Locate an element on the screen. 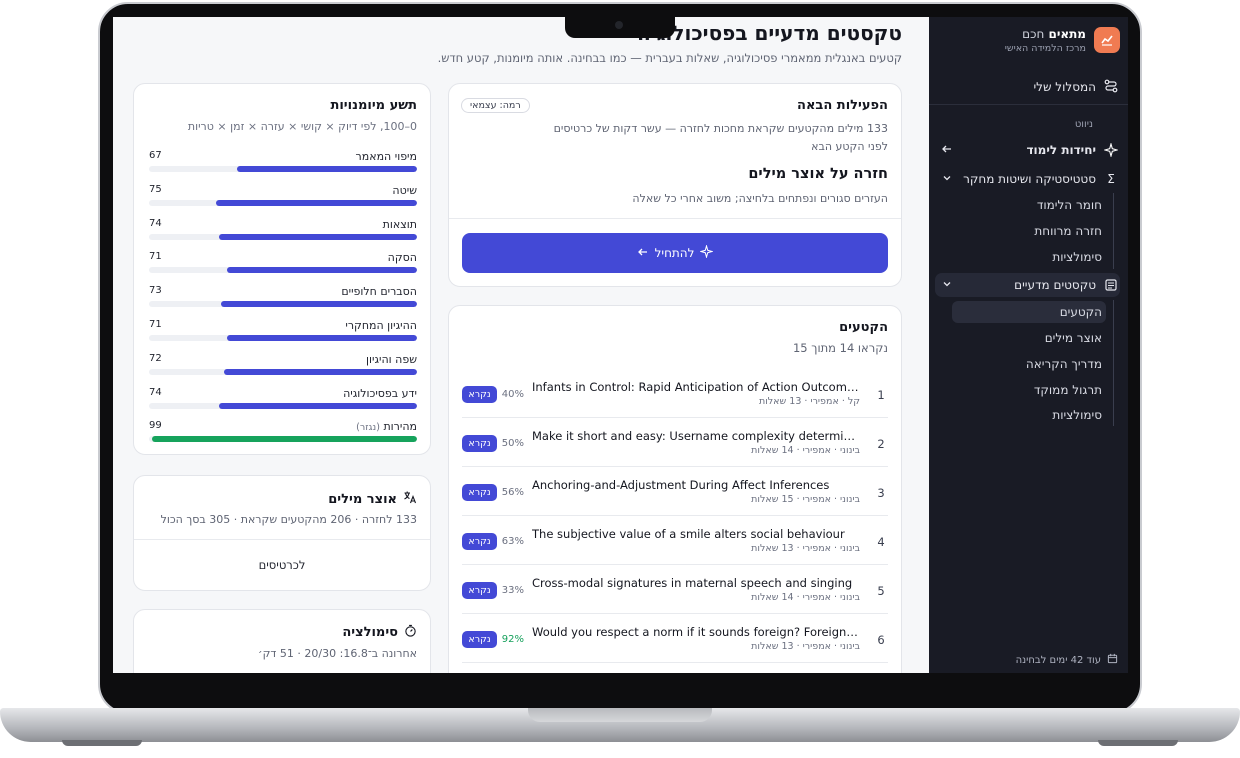 This screenshot has height=758, width=1240. skills-heading: תשע מיומנויות is located at coordinates (373, 105).